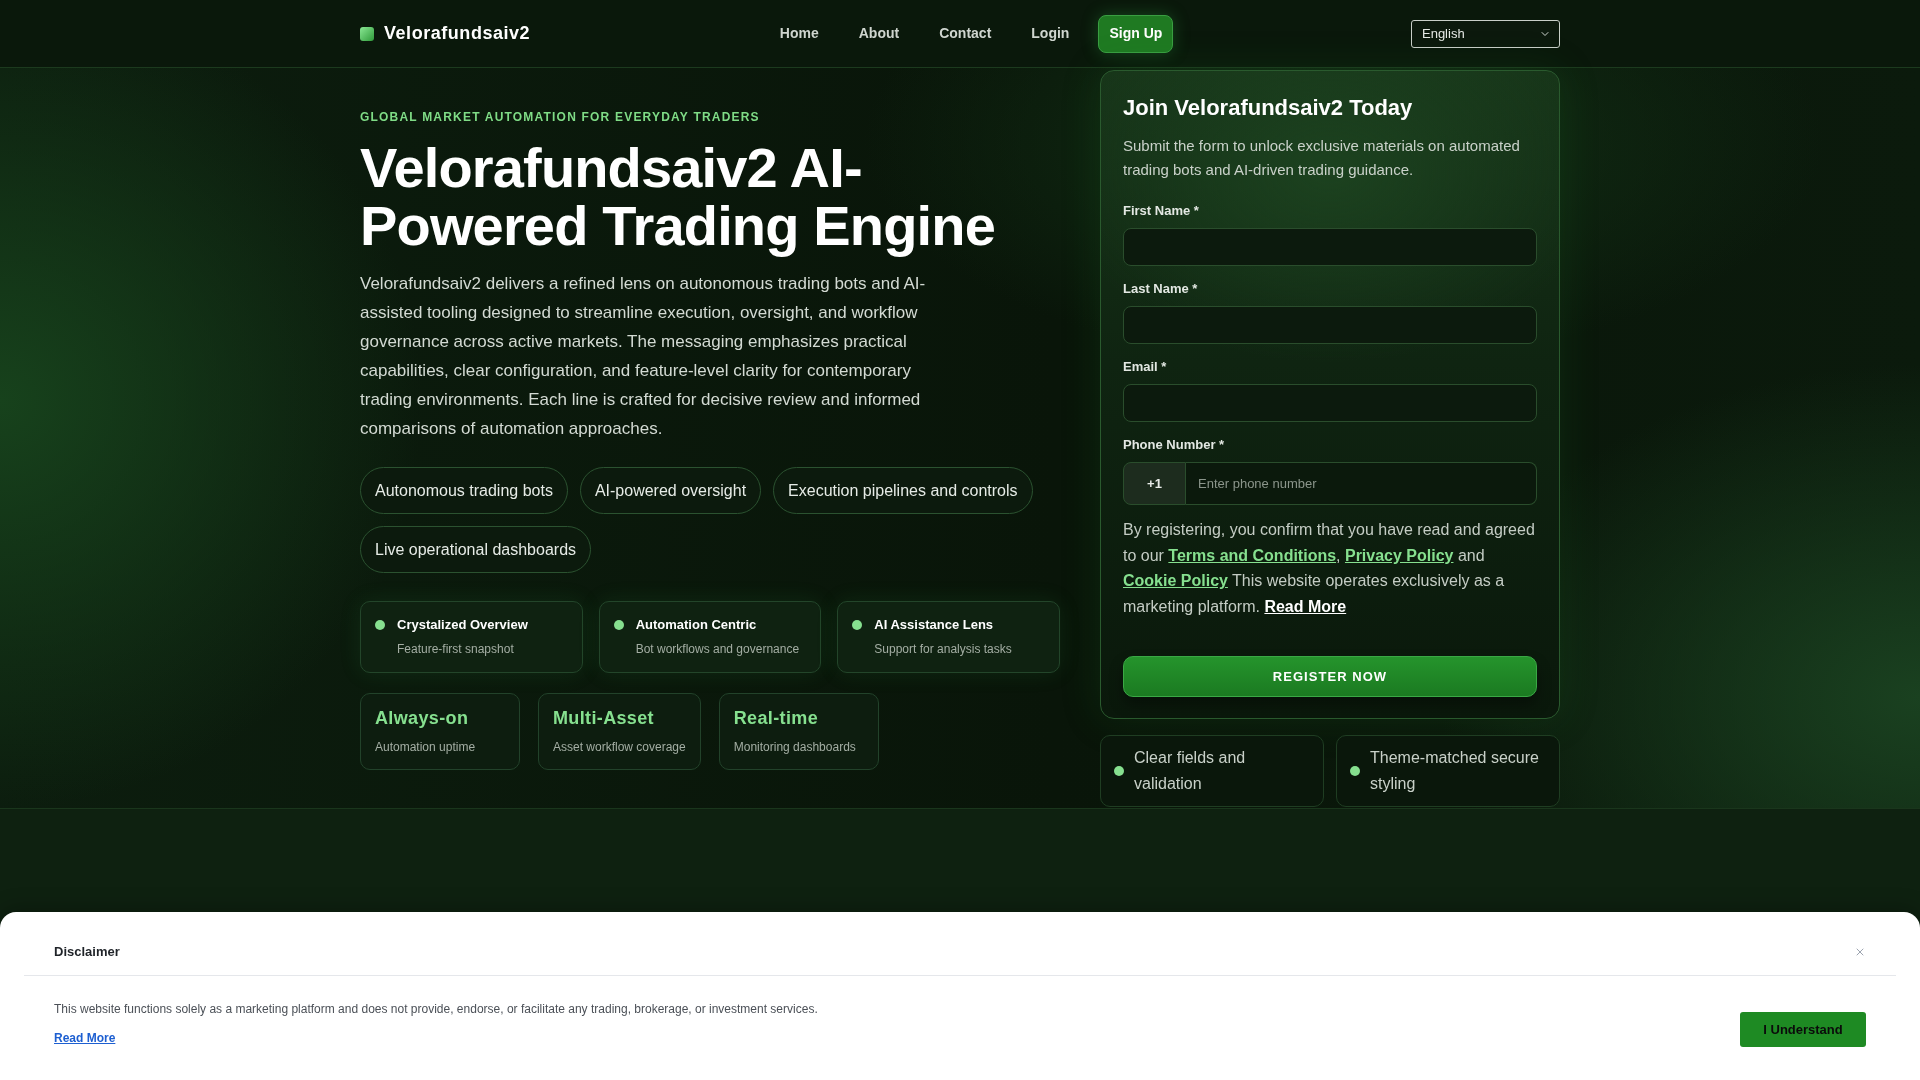  Describe the element at coordinates (1803, 1029) in the screenshot. I see `understand-button: I Understand` at that location.